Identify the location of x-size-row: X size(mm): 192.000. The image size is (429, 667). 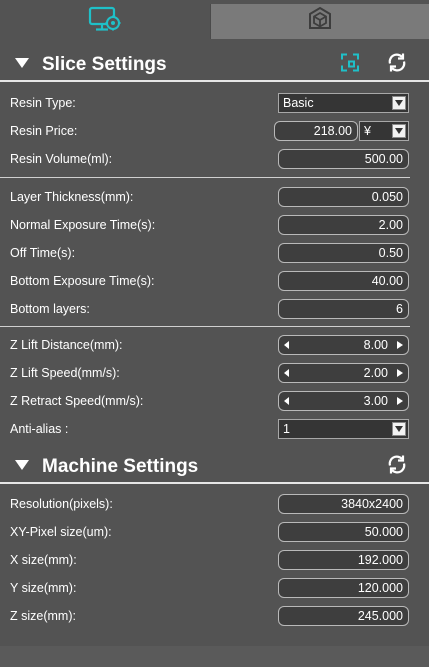
(214, 560).